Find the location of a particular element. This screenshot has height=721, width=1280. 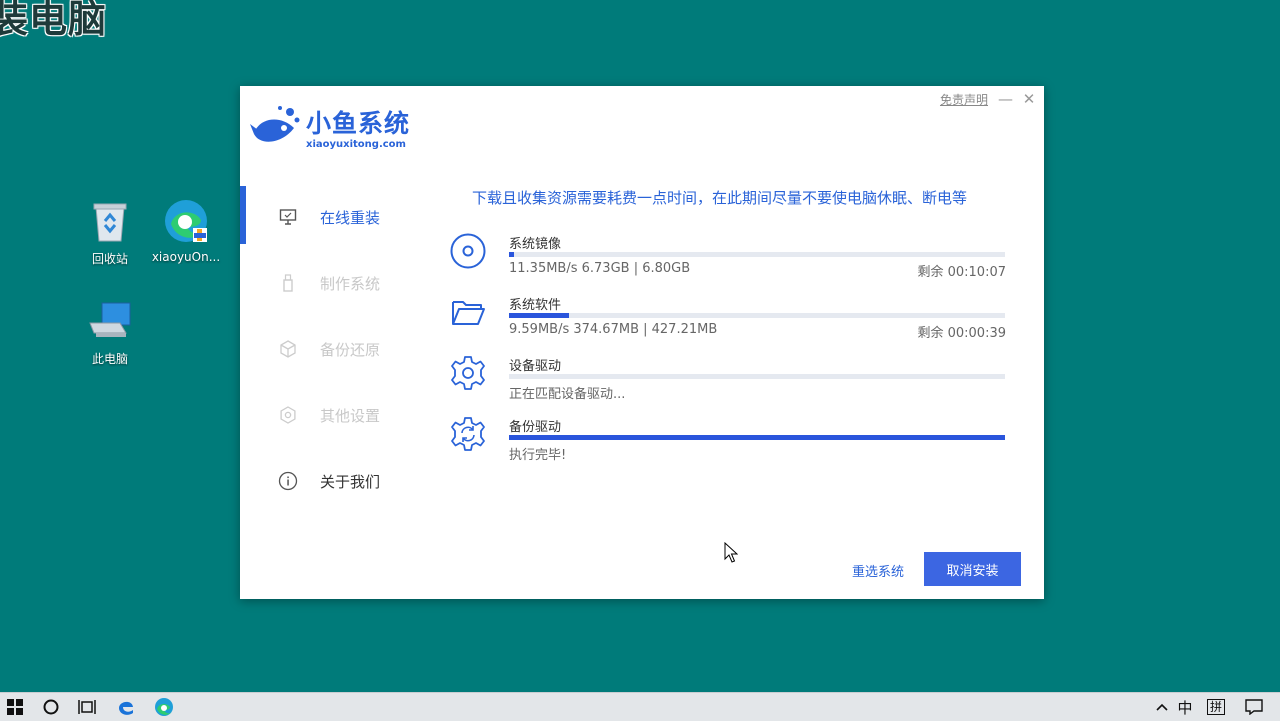

show-hidden-icons-button is located at coordinates (1162, 707).